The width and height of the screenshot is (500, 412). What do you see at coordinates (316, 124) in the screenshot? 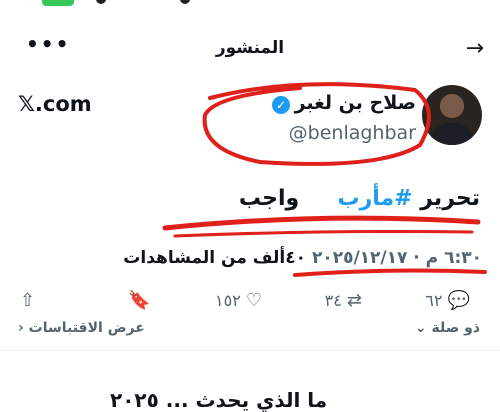
I see `red-annotation-circle` at bounding box center [316, 124].